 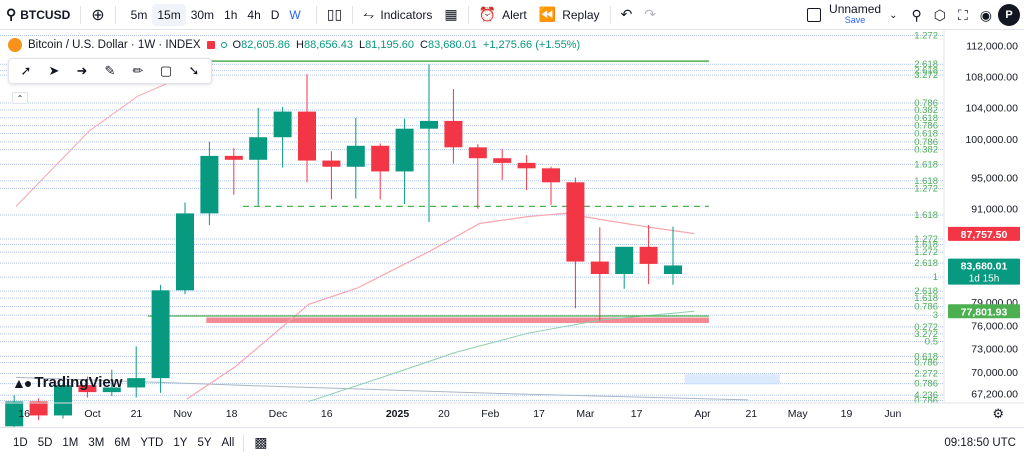 What do you see at coordinates (450, 15) in the screenshot?
I see `templates-button: ▦` at bounding box center [450, 15].